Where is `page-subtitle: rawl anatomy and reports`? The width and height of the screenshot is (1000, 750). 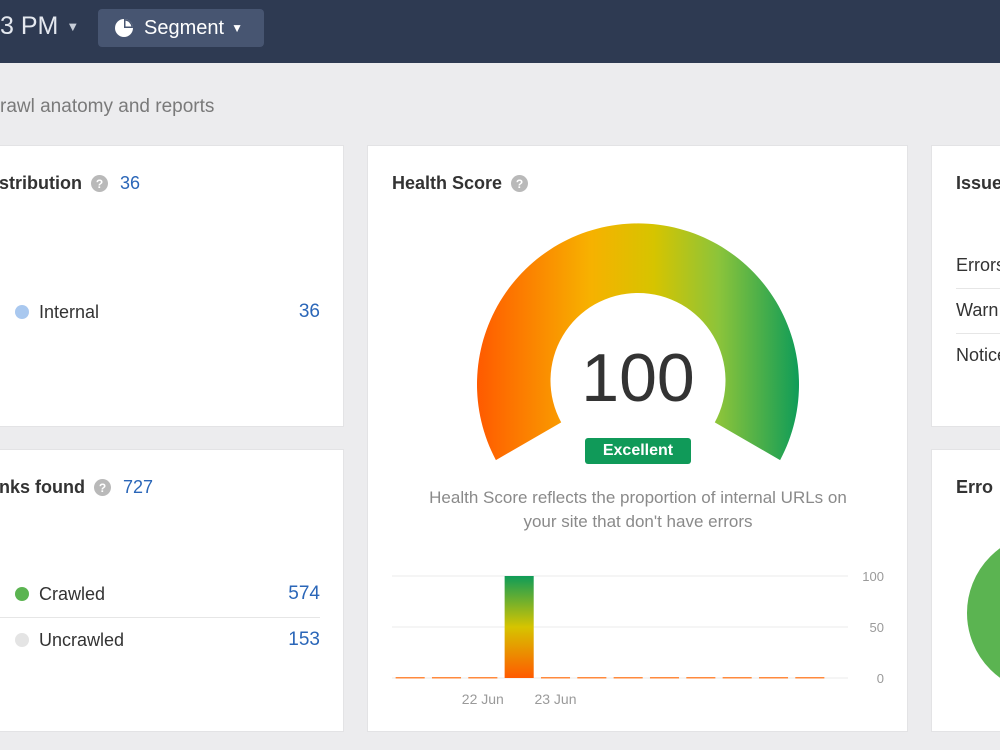
page-subtitle: rawl anatomy and reports is located at coordinates (107, 106).